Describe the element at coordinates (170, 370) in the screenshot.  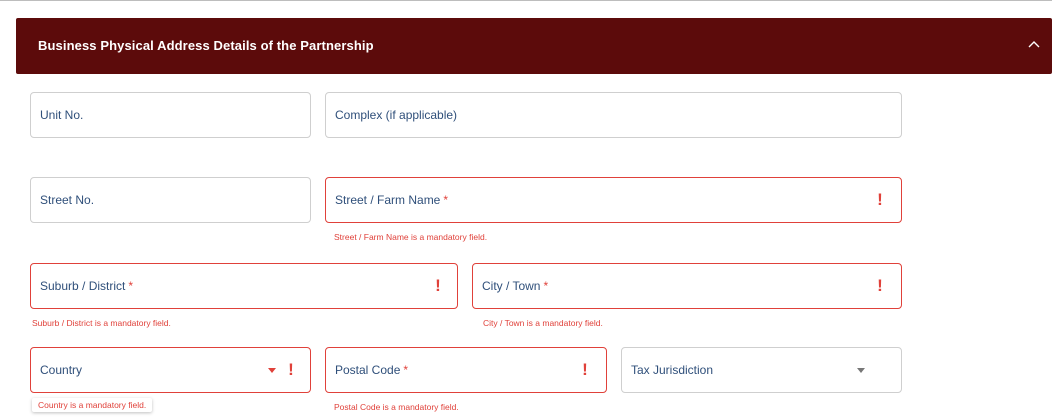
I see `country-select: Country !` at that location.